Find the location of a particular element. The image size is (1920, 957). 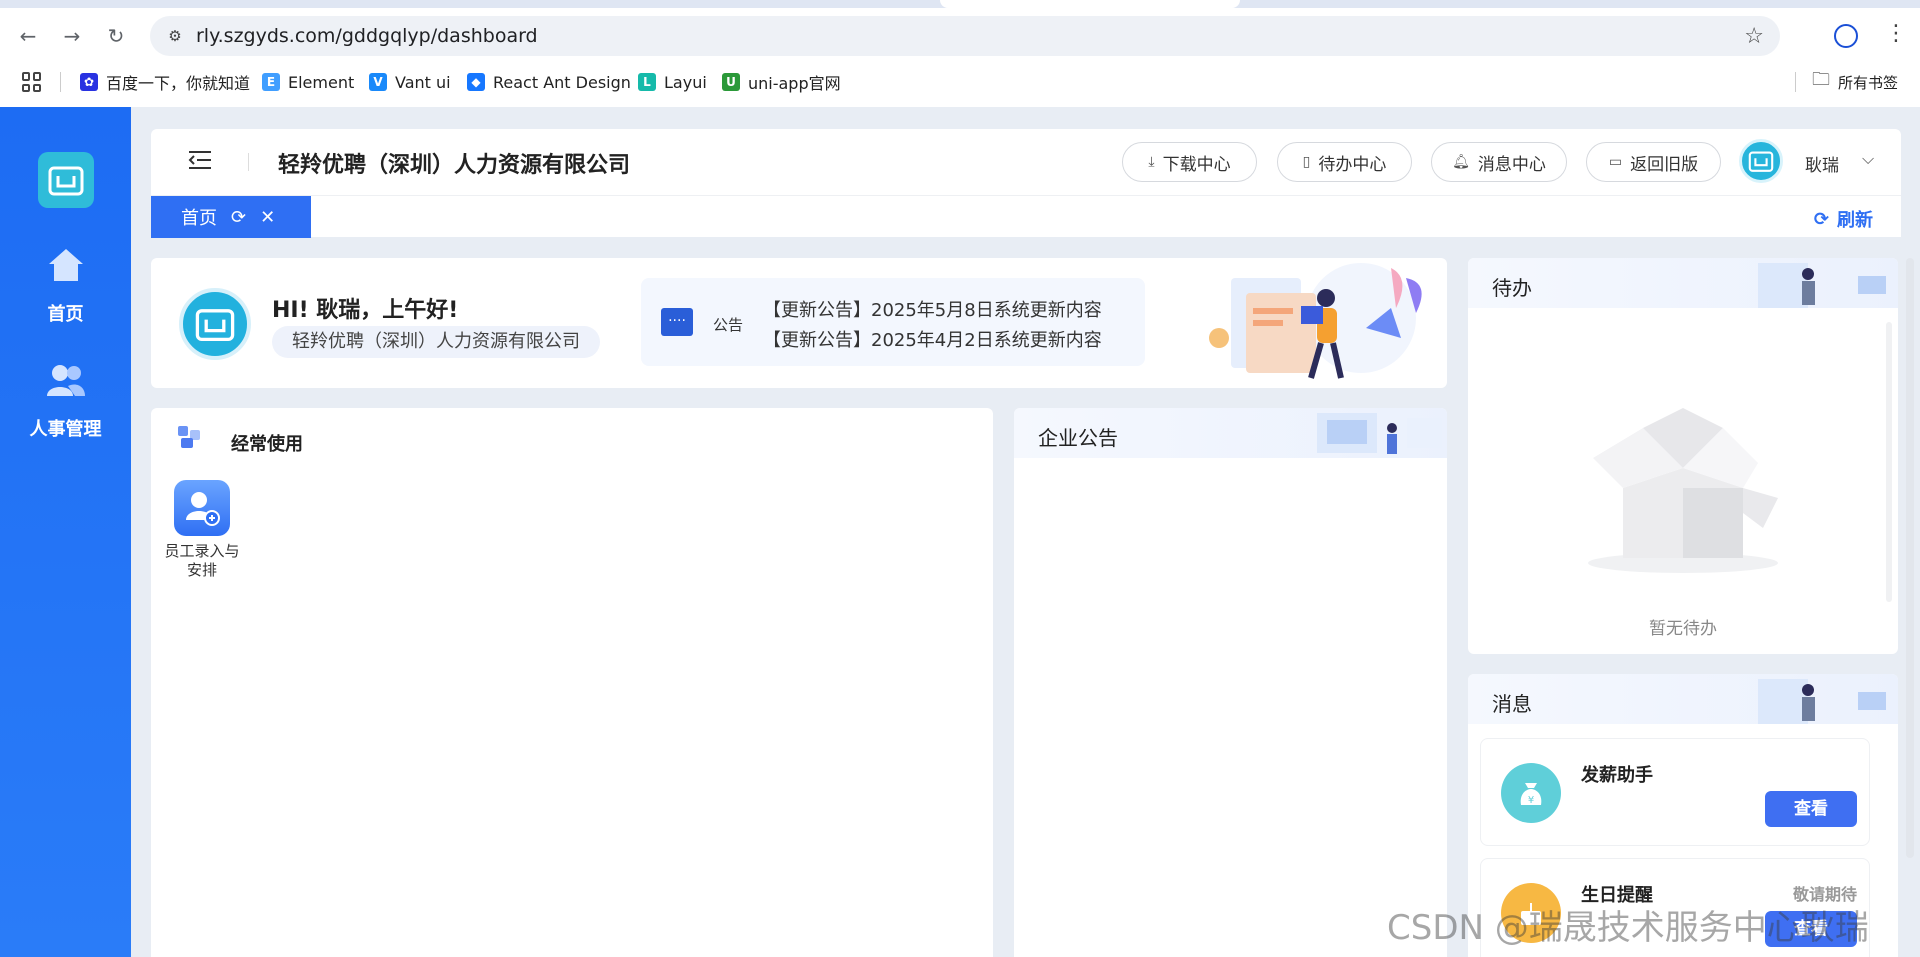

sidebar: 首页 人事管理 is located at coordinates (65, 532).